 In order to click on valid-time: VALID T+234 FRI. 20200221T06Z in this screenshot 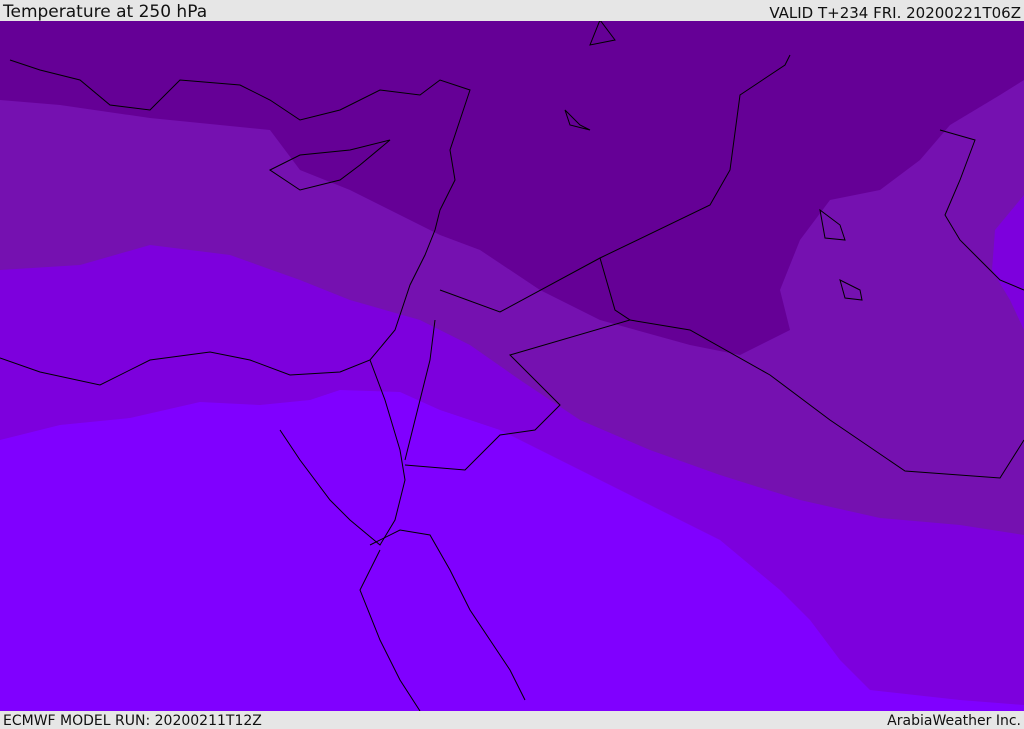, I will do `click(895, 13)`.